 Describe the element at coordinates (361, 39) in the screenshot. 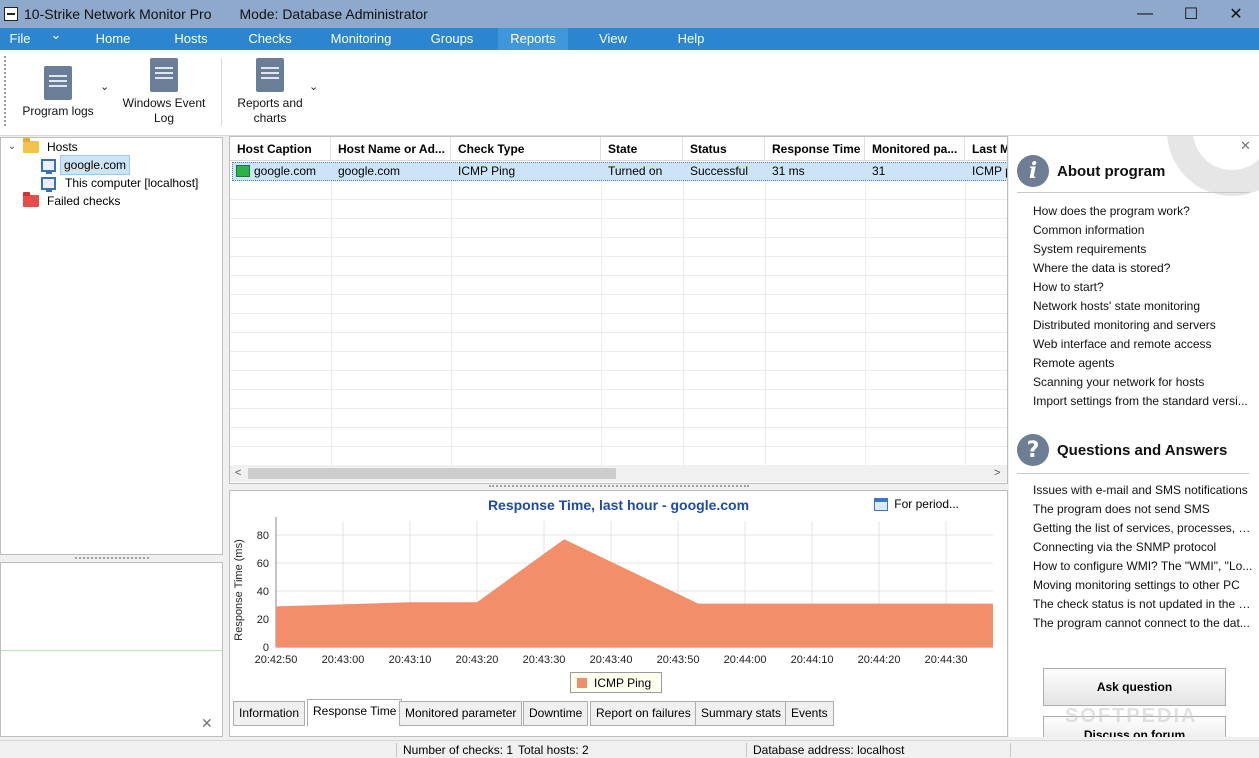

I see `menu-monitoring: Monitoring` at that location.